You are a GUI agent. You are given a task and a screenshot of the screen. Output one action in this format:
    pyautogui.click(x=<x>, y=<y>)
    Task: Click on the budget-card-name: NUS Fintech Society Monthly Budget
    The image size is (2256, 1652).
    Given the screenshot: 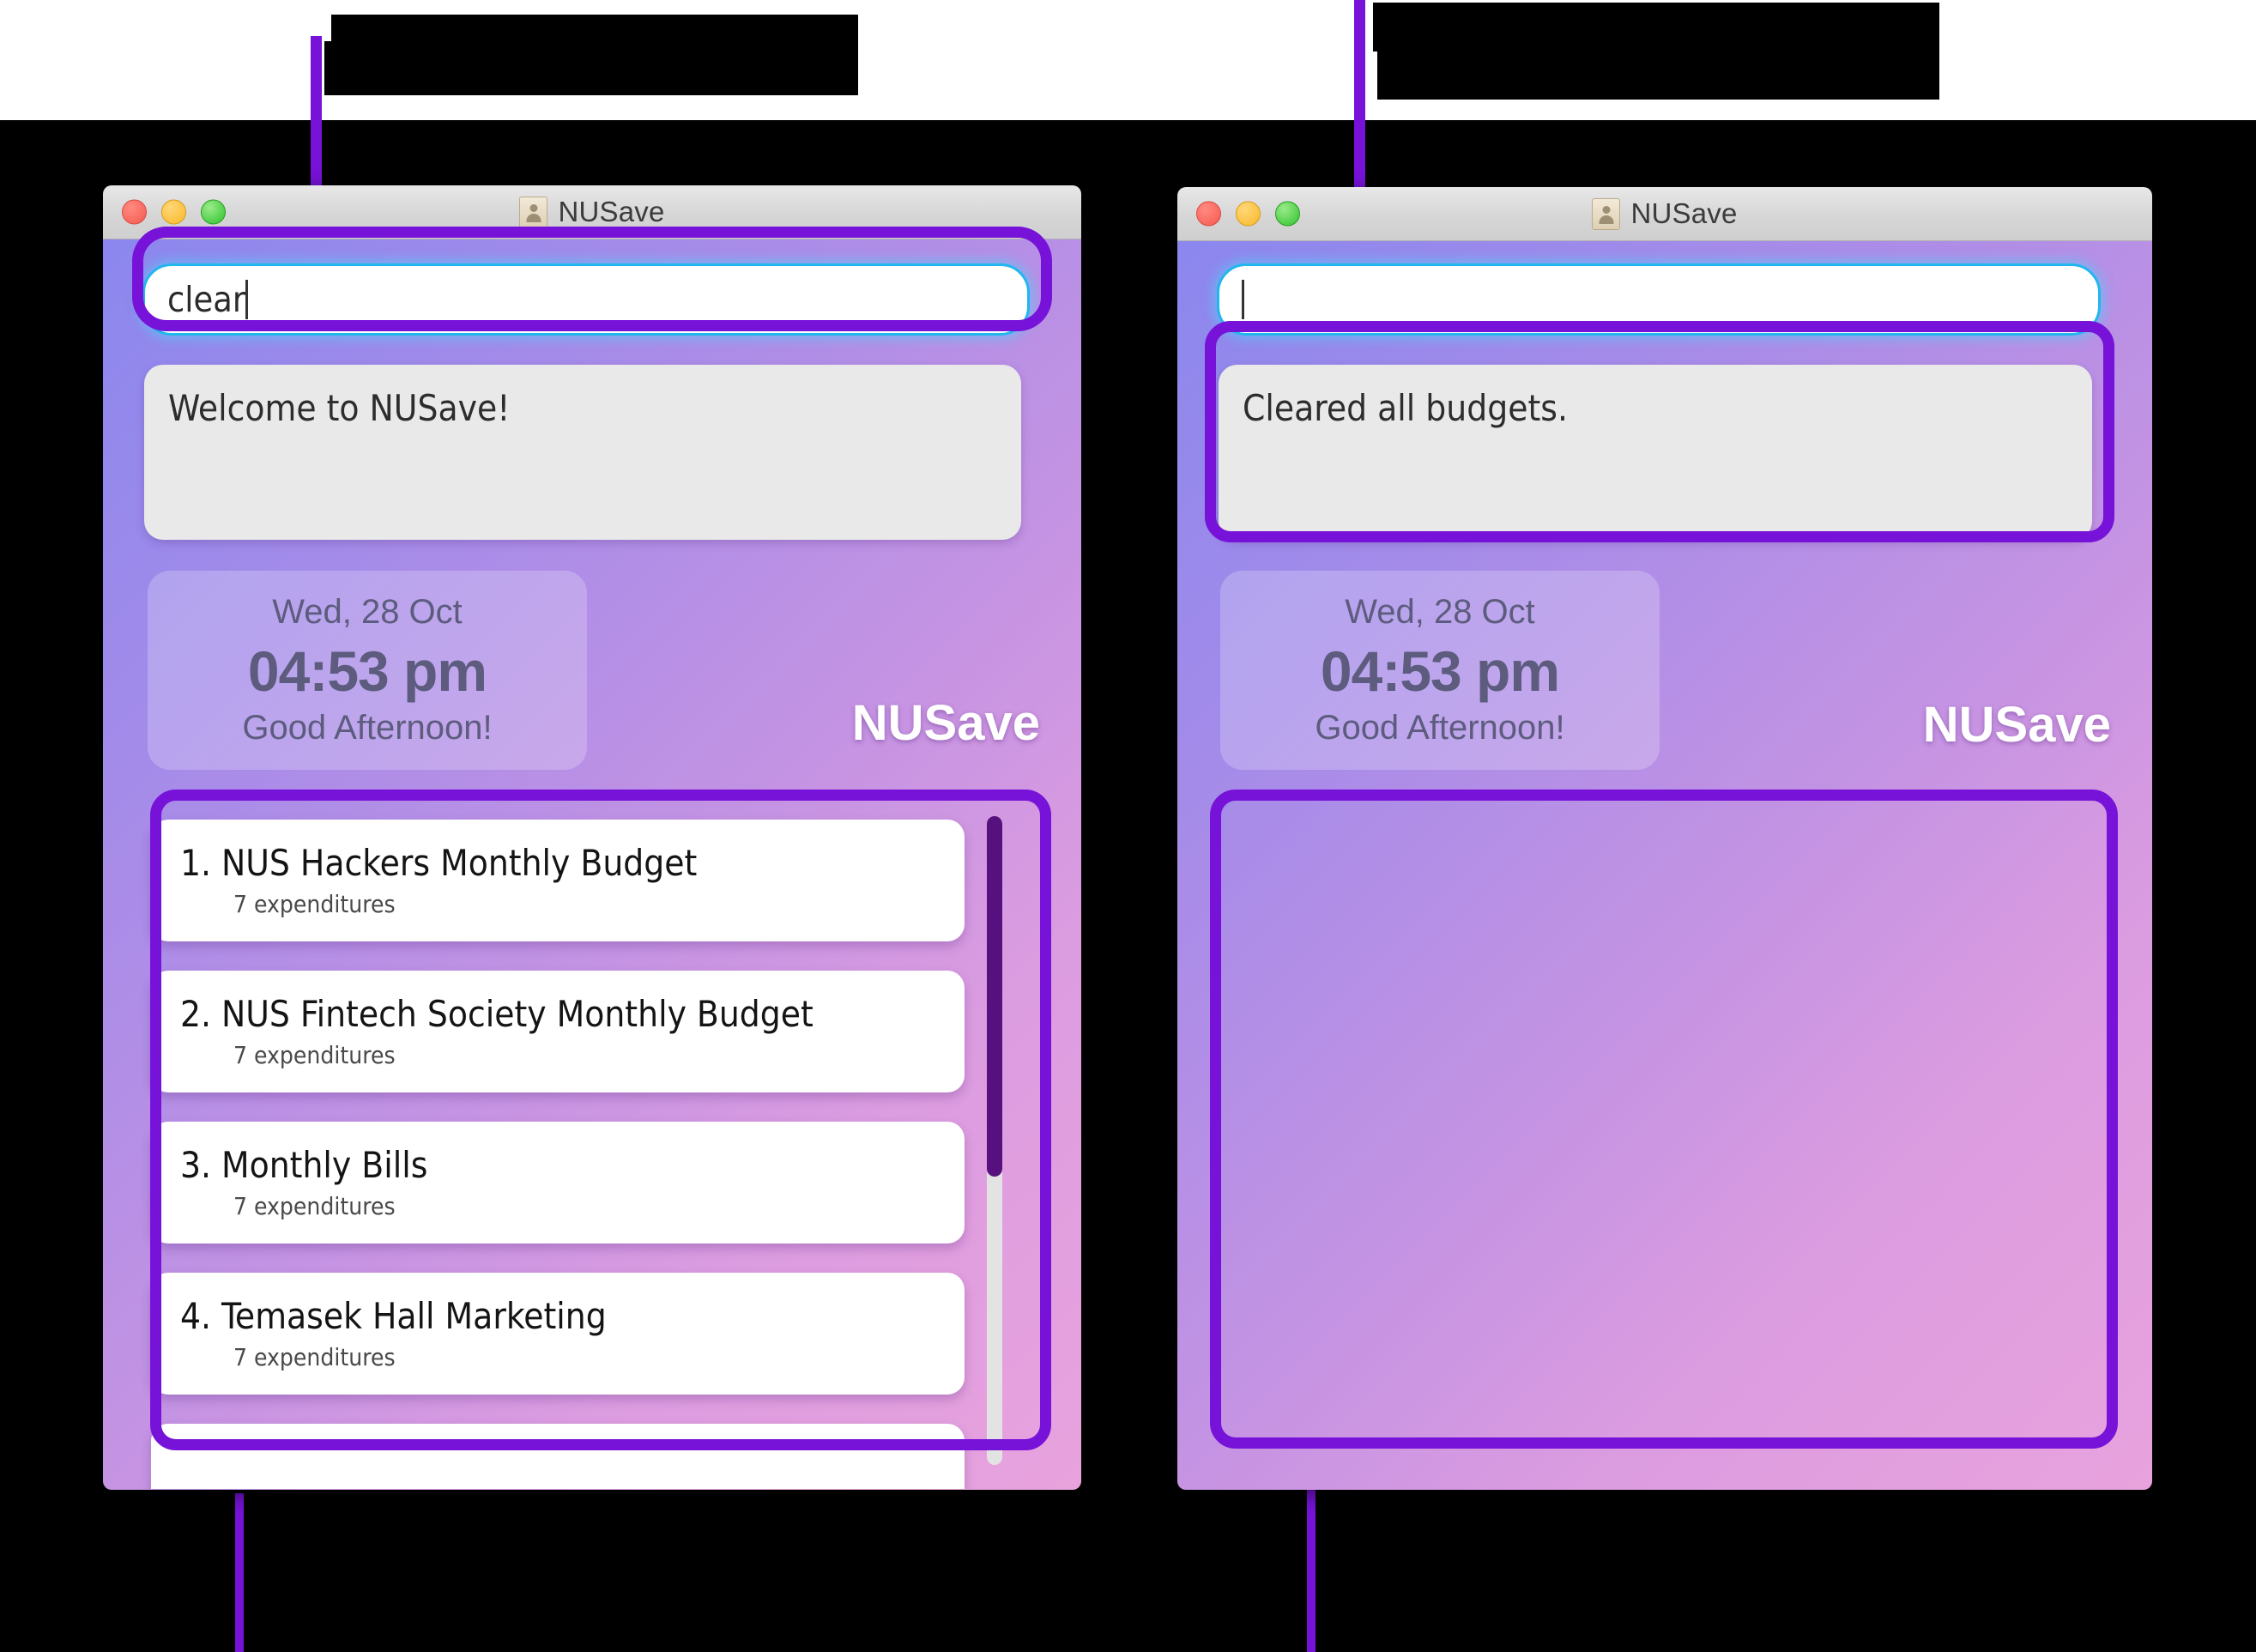 What is the action you would take?
    pyautogui.click(x=517, y=1014)
    